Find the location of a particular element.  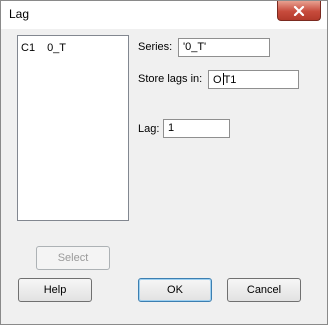

series-value: '0_T' is located at coordinates (195, 47).